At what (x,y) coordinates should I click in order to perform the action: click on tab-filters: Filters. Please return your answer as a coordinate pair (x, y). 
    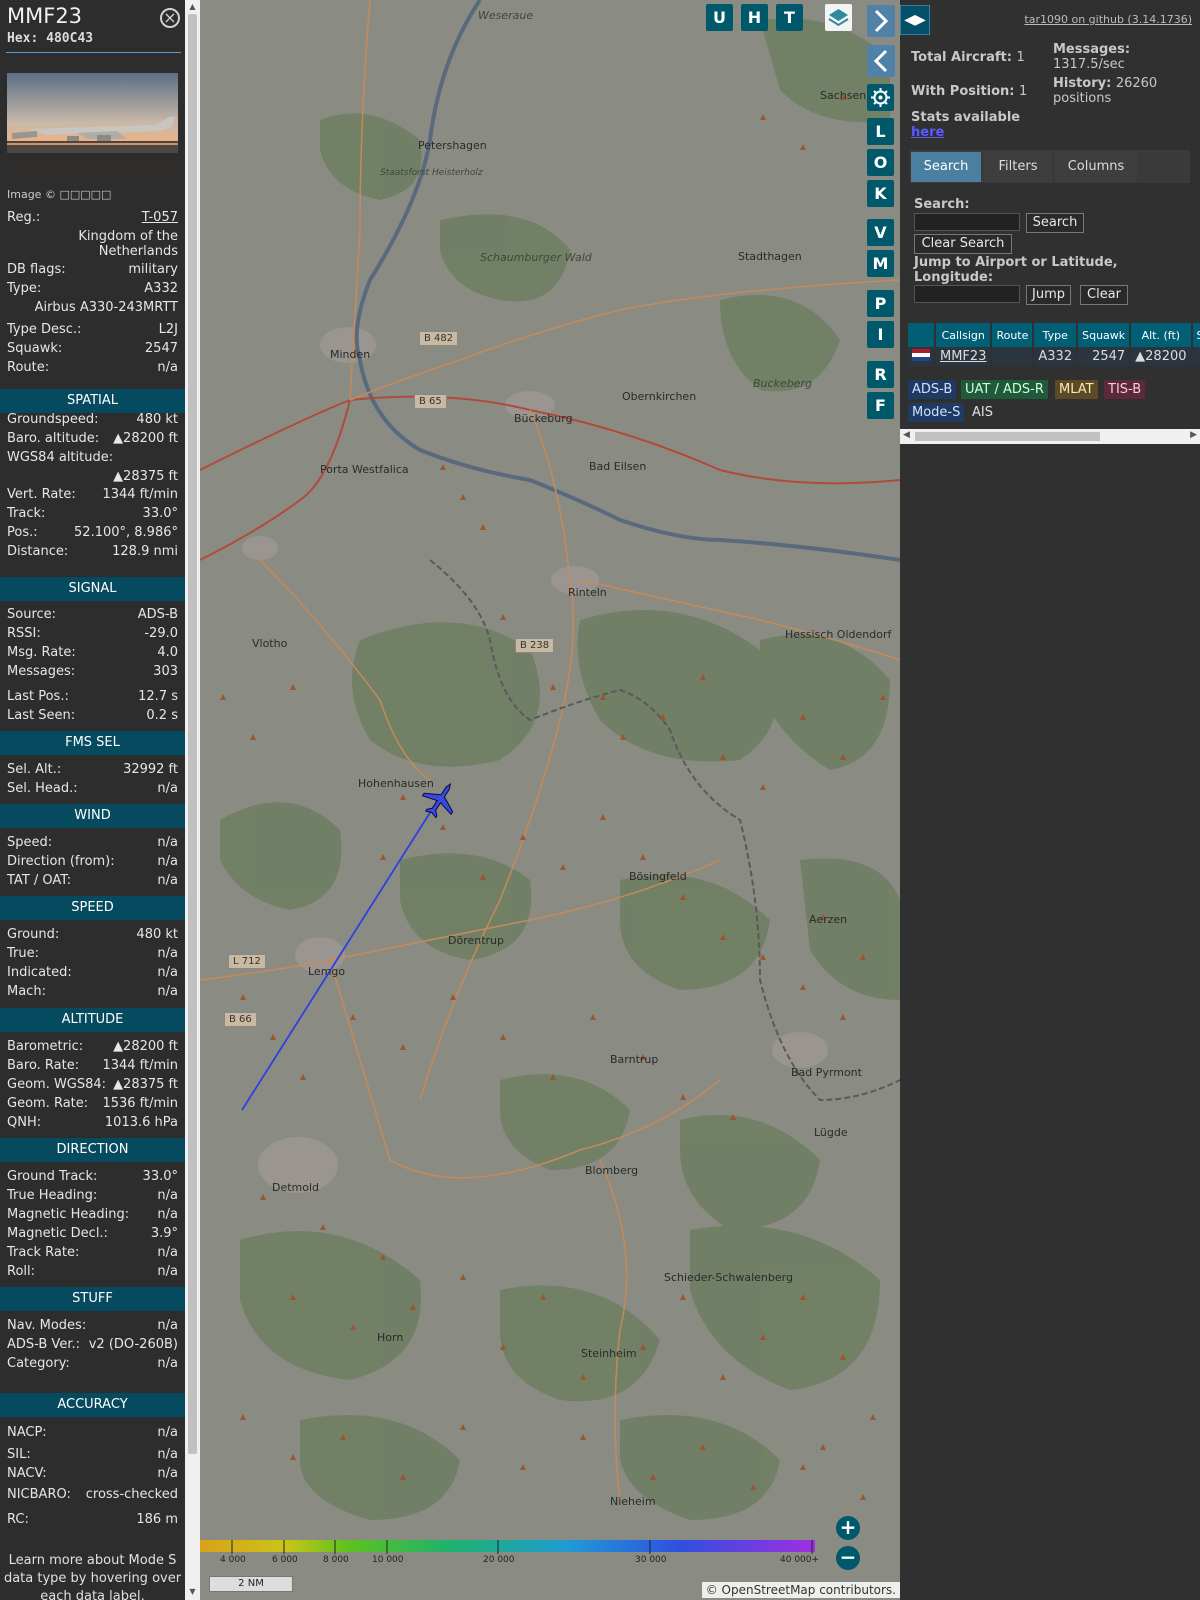
    Looking at the image, I should click on (1018, 167).